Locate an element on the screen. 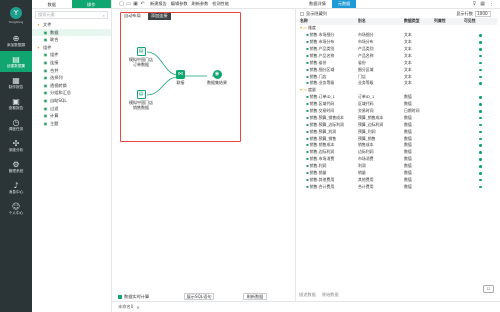 The width and height of the screenshot is (500, 312). tree-item: ▣ 自助SQL is located at coordinates (71, 101).